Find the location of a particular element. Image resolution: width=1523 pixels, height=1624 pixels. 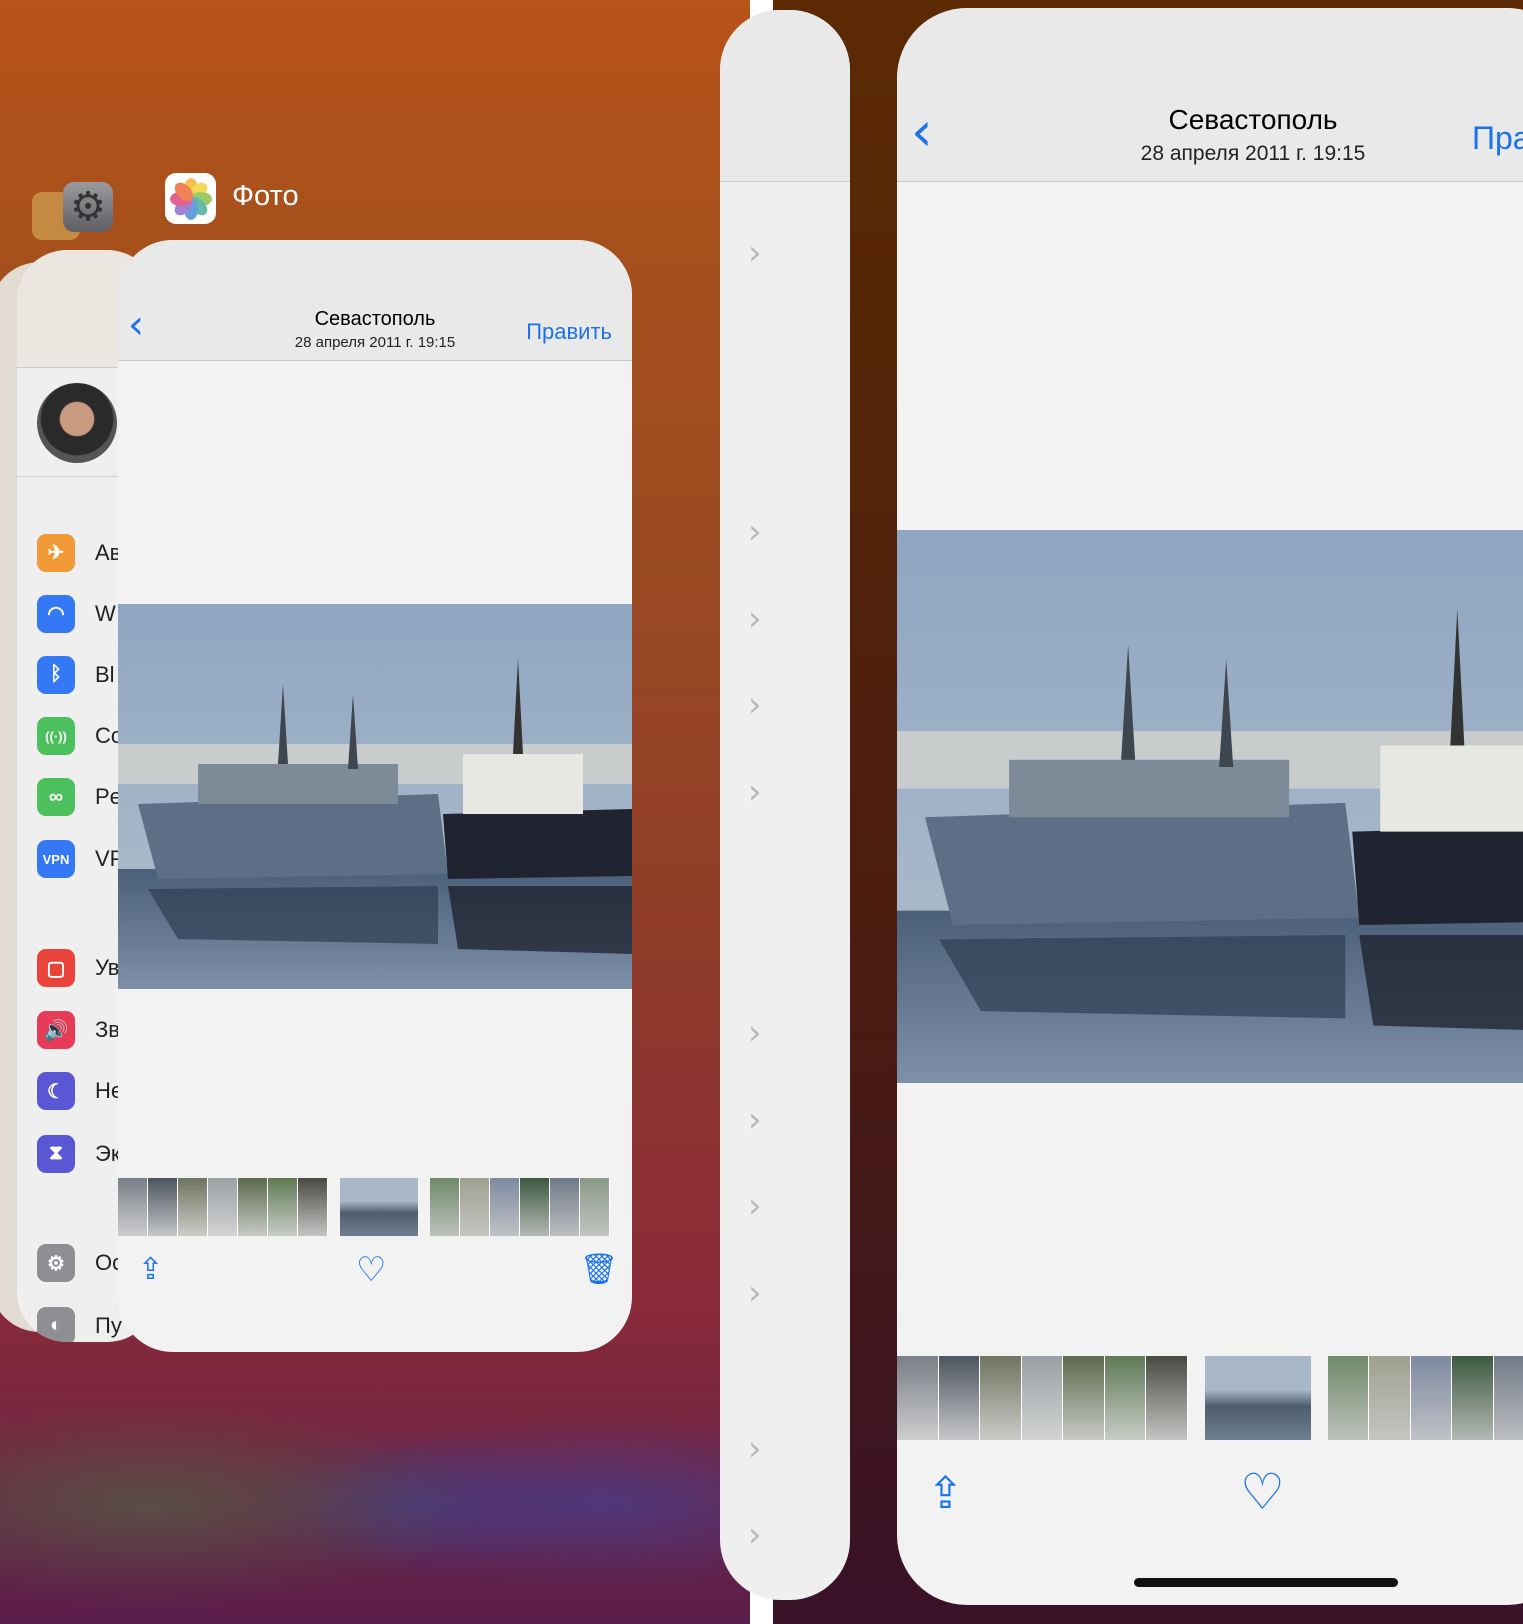

gear-icon: ⚙ is located at coordinates (56, 1263).